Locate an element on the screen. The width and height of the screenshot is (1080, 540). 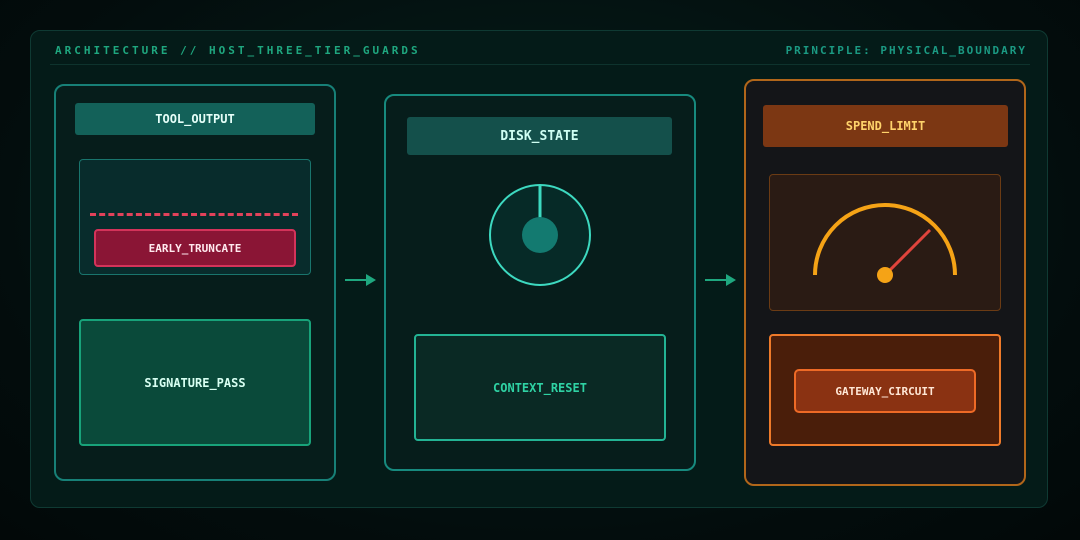
speed-gauge-icon is located at coordinates (885, 243).